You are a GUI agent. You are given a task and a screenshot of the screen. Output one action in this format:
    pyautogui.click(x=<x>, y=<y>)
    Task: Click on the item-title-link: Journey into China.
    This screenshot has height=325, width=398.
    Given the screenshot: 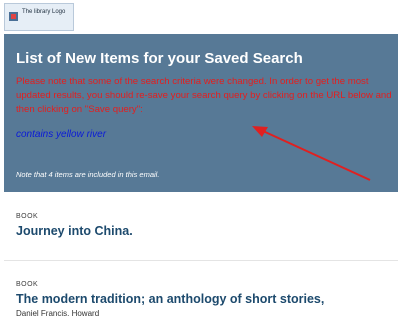 What is the action you would take?
    pyautogui.click(x=206, y=231)
    